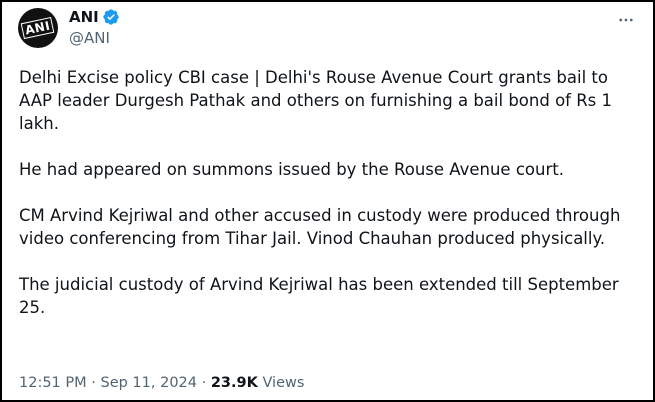 Image resolution: width=655 pixels, height=402 pixels. I want to click on views-count: 23.9K, so click(234, 383).